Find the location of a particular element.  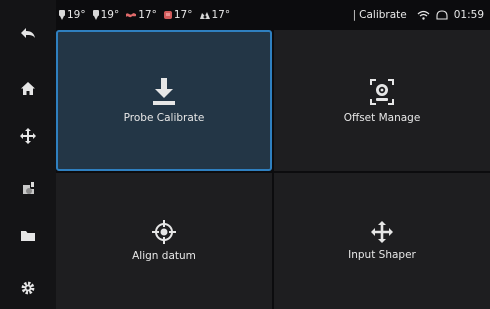

move-arrows-icon is located at coordinates (382, 232).